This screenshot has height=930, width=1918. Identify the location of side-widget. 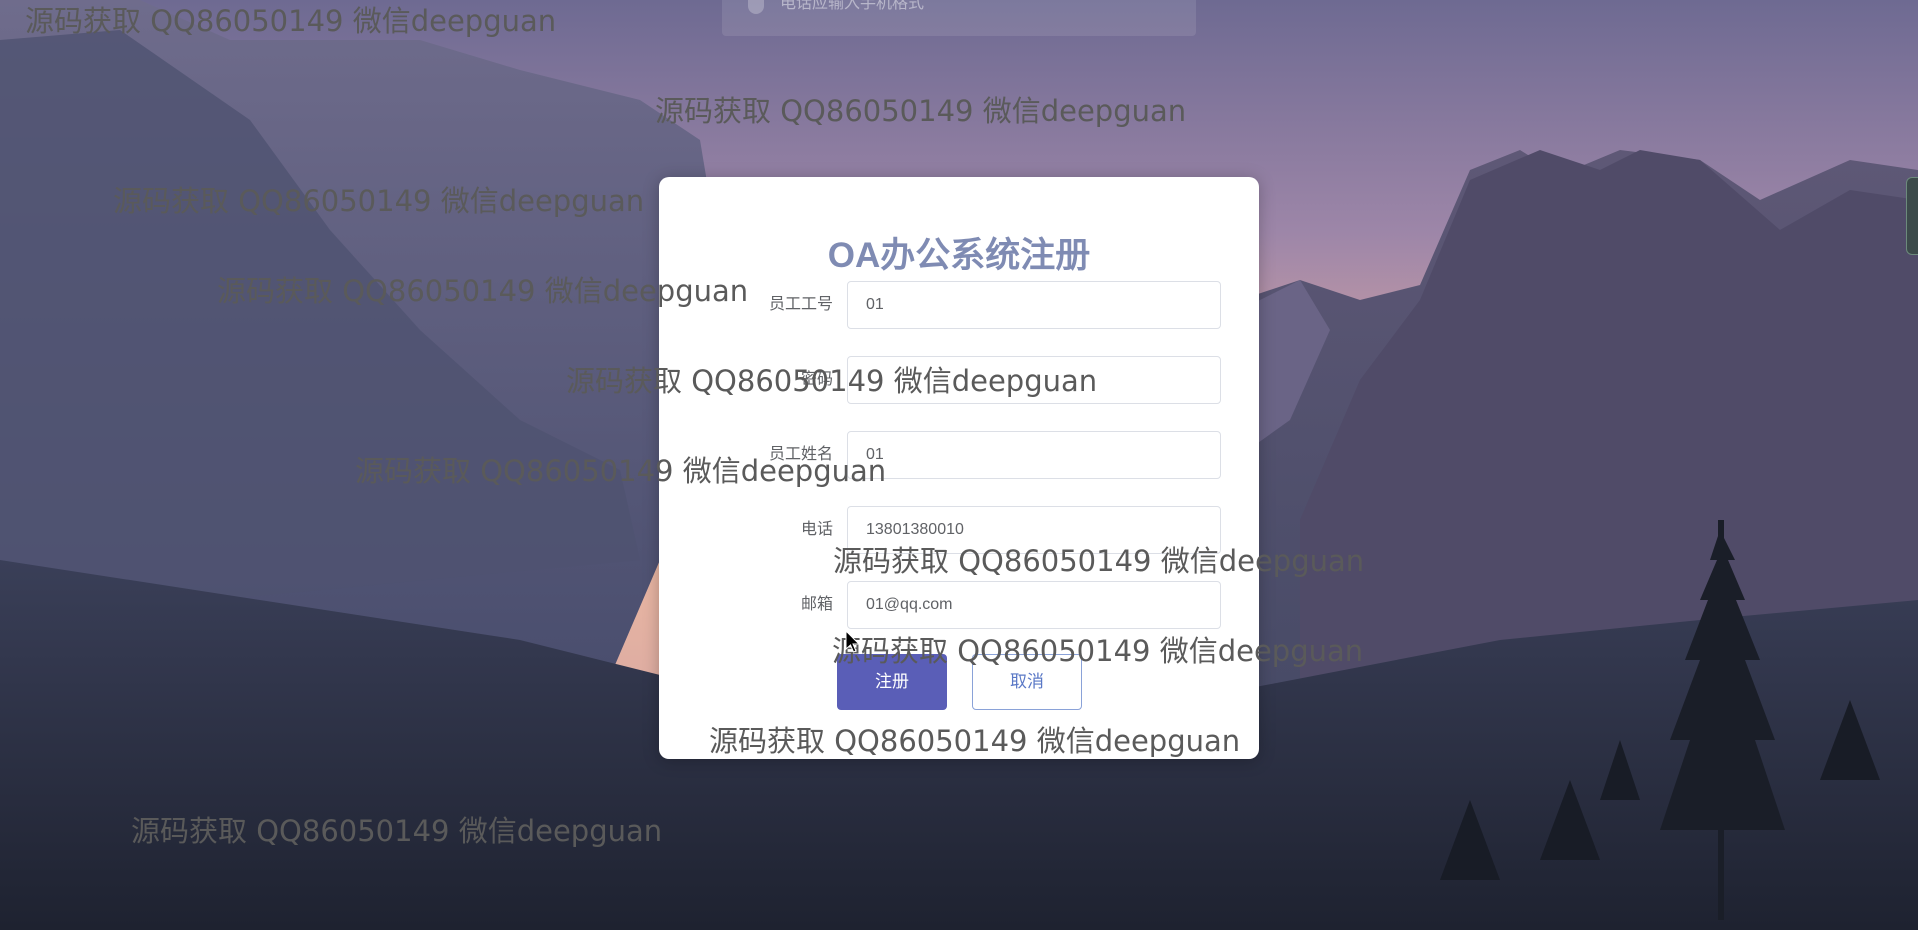
(1912, 216).